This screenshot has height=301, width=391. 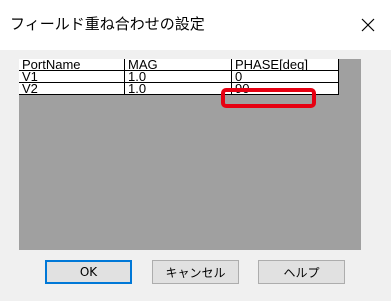 What do you see at coordinates (268, 98) in the screenshot?
I see `highlight-annotation` at bounding box center [268, 98].